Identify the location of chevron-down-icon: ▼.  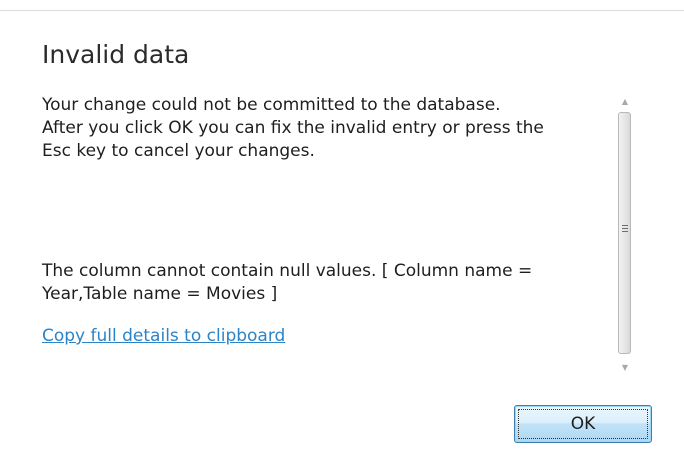
(625, 367).